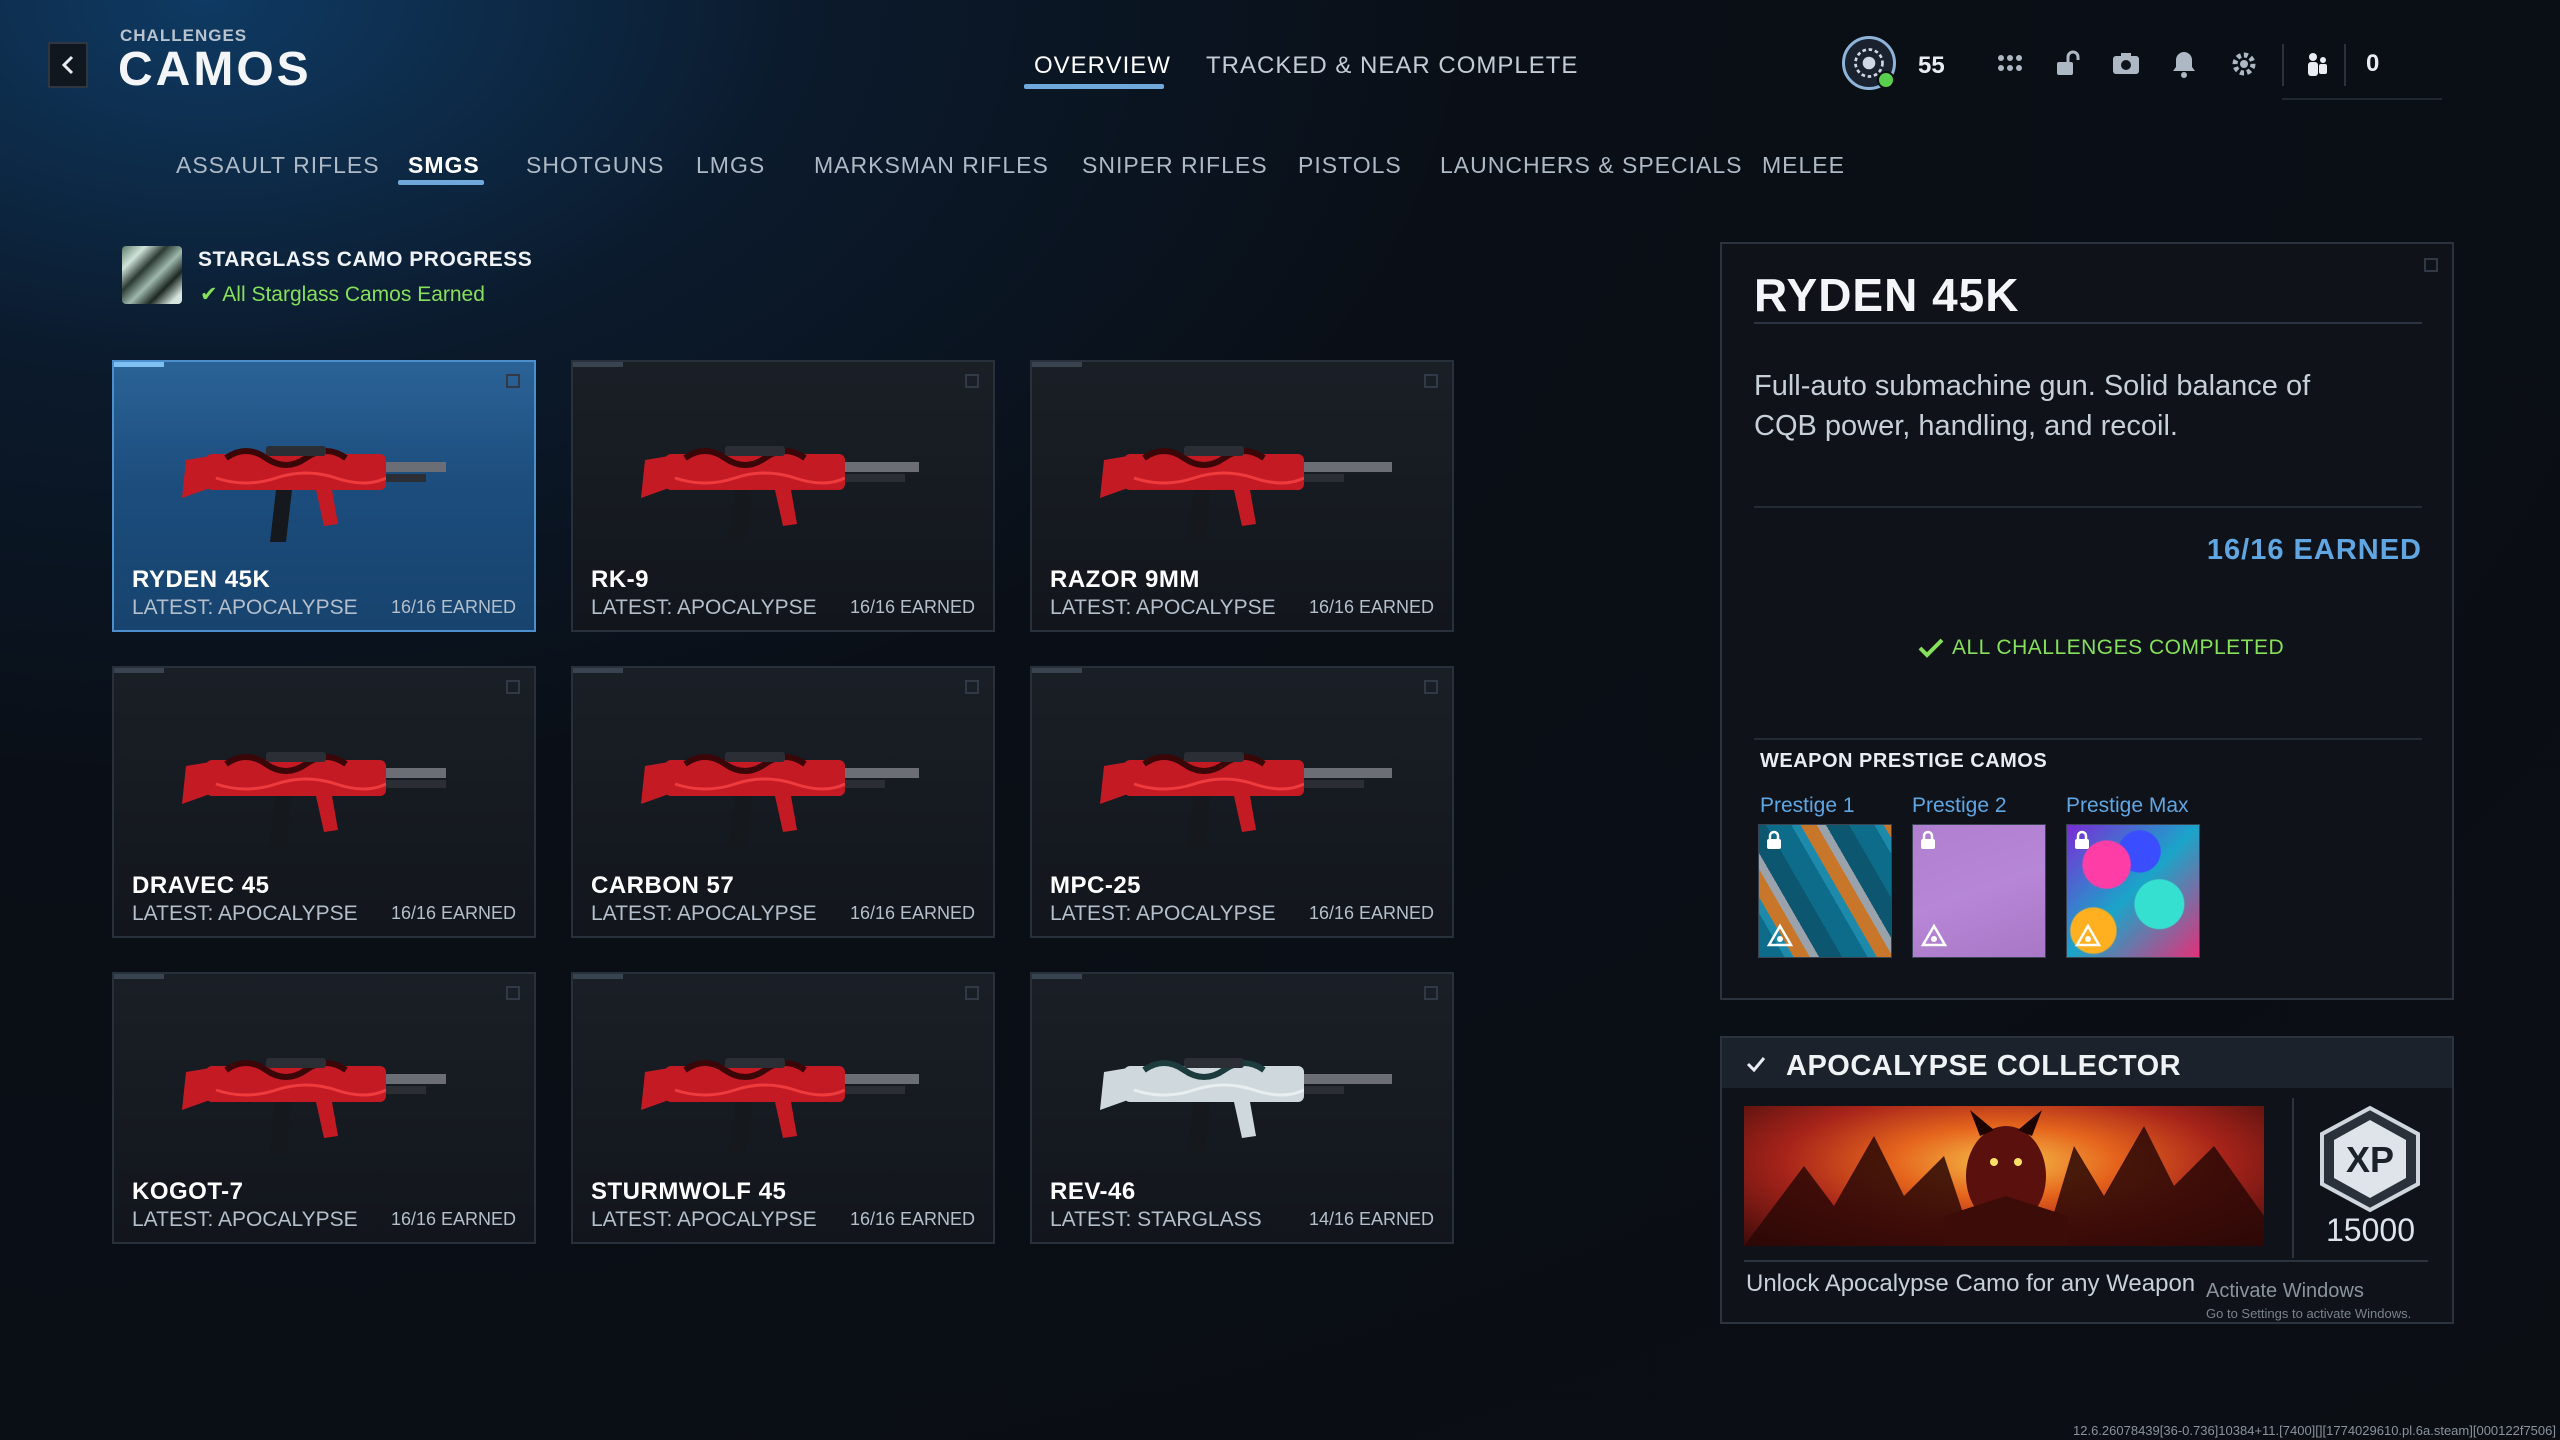 The width and height of the screenshot is (2560, 1440). What do you see at coordinates (1931, 65) in the screenshot?
I see `player-level: 55` at bounding box center [1931, 65].